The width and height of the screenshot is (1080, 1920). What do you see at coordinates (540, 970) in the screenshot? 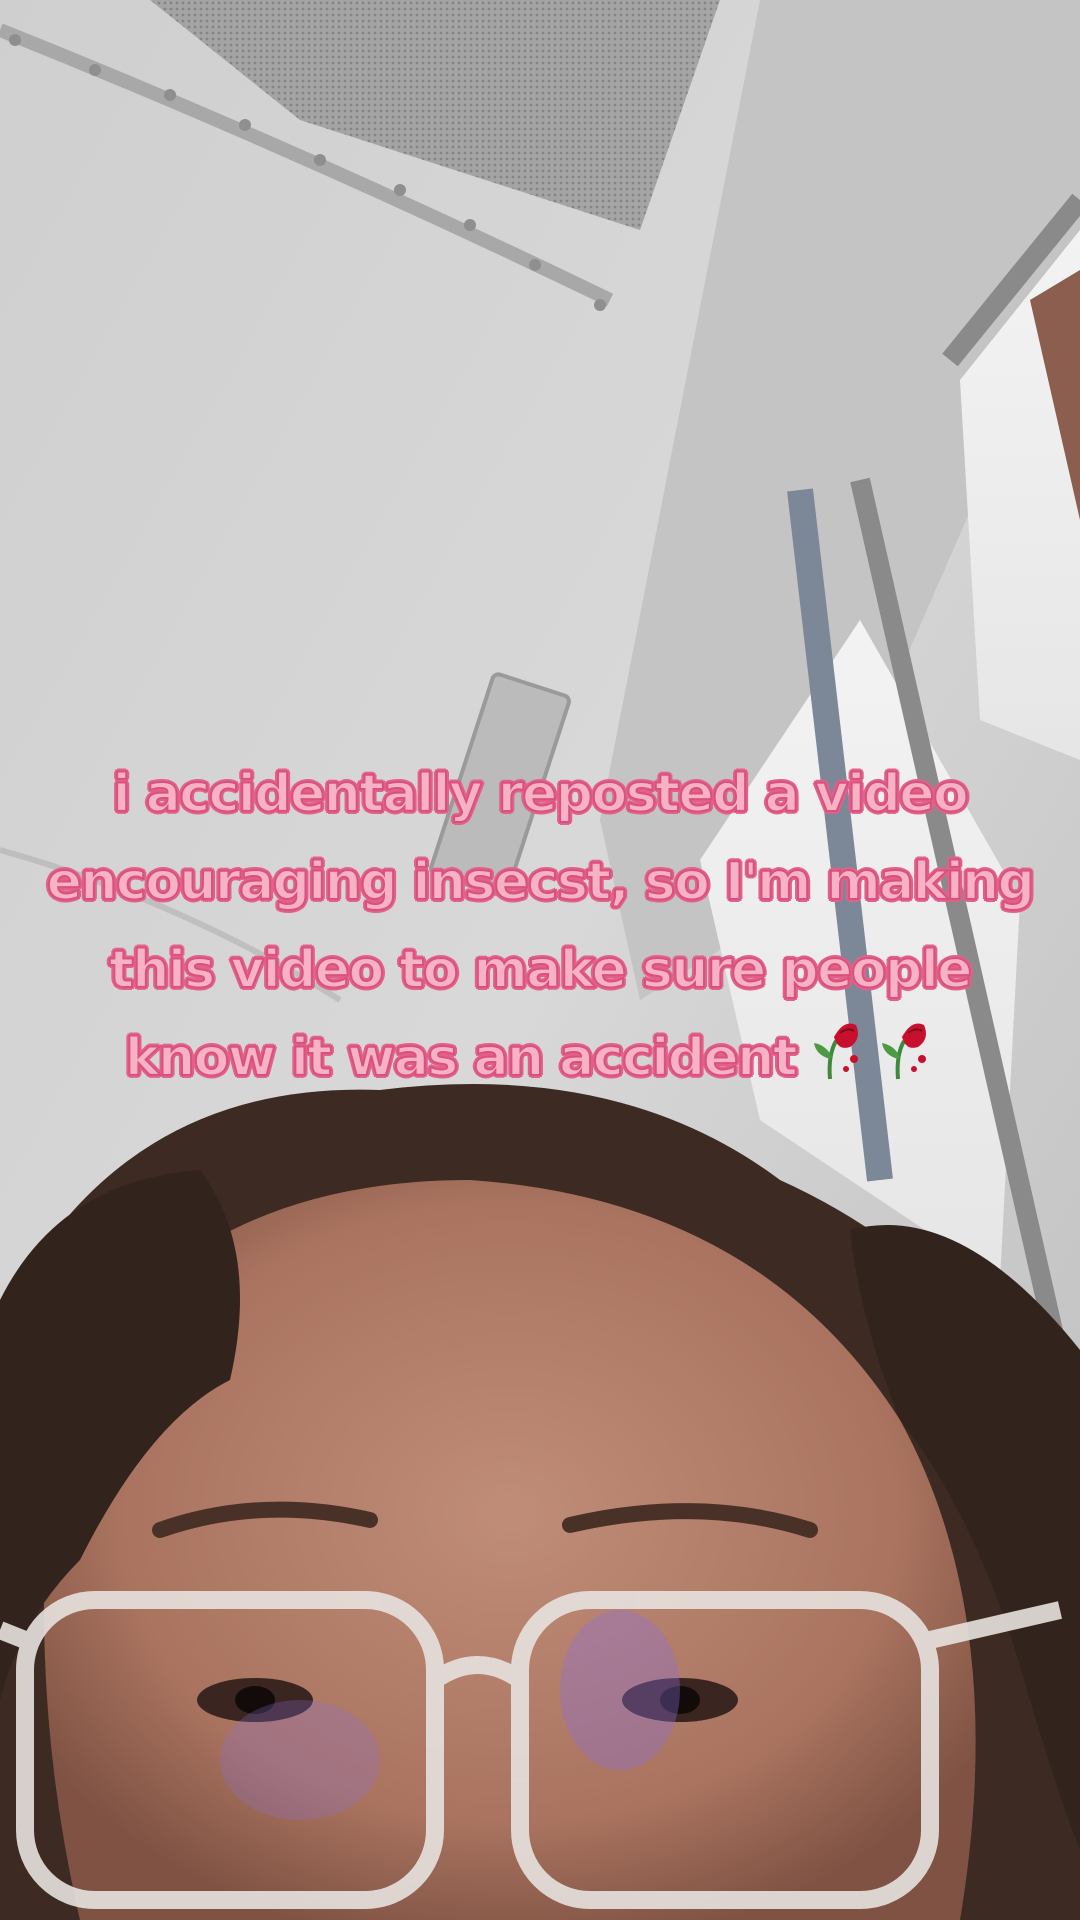
I see `caption-line-3: this video to make sure people` at bounding box center [540, 970].